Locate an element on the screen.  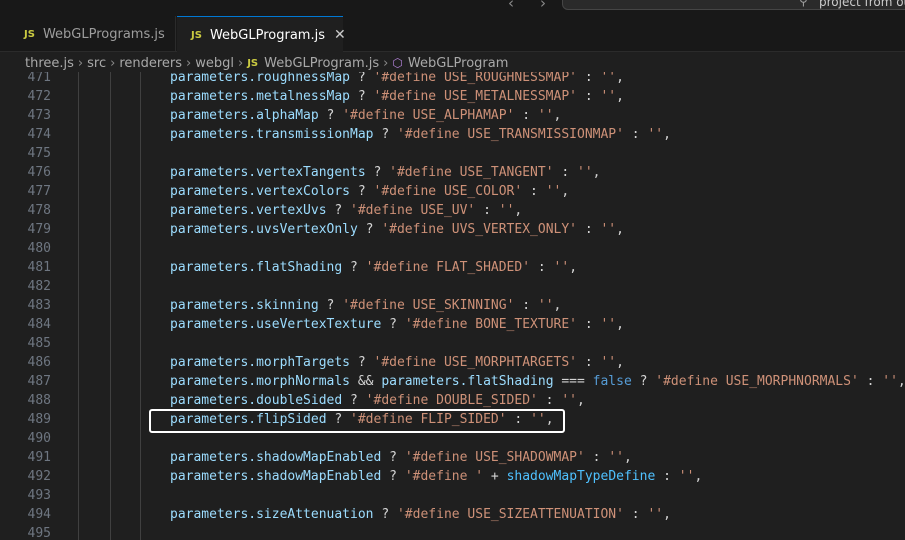
chevron-left-icon: ‹ is located at coordinates (511, 6).